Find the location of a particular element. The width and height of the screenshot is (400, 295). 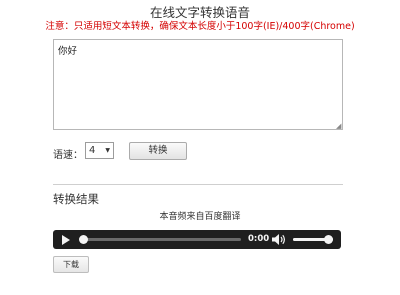

progress-track is located at coordinates (161, 239).